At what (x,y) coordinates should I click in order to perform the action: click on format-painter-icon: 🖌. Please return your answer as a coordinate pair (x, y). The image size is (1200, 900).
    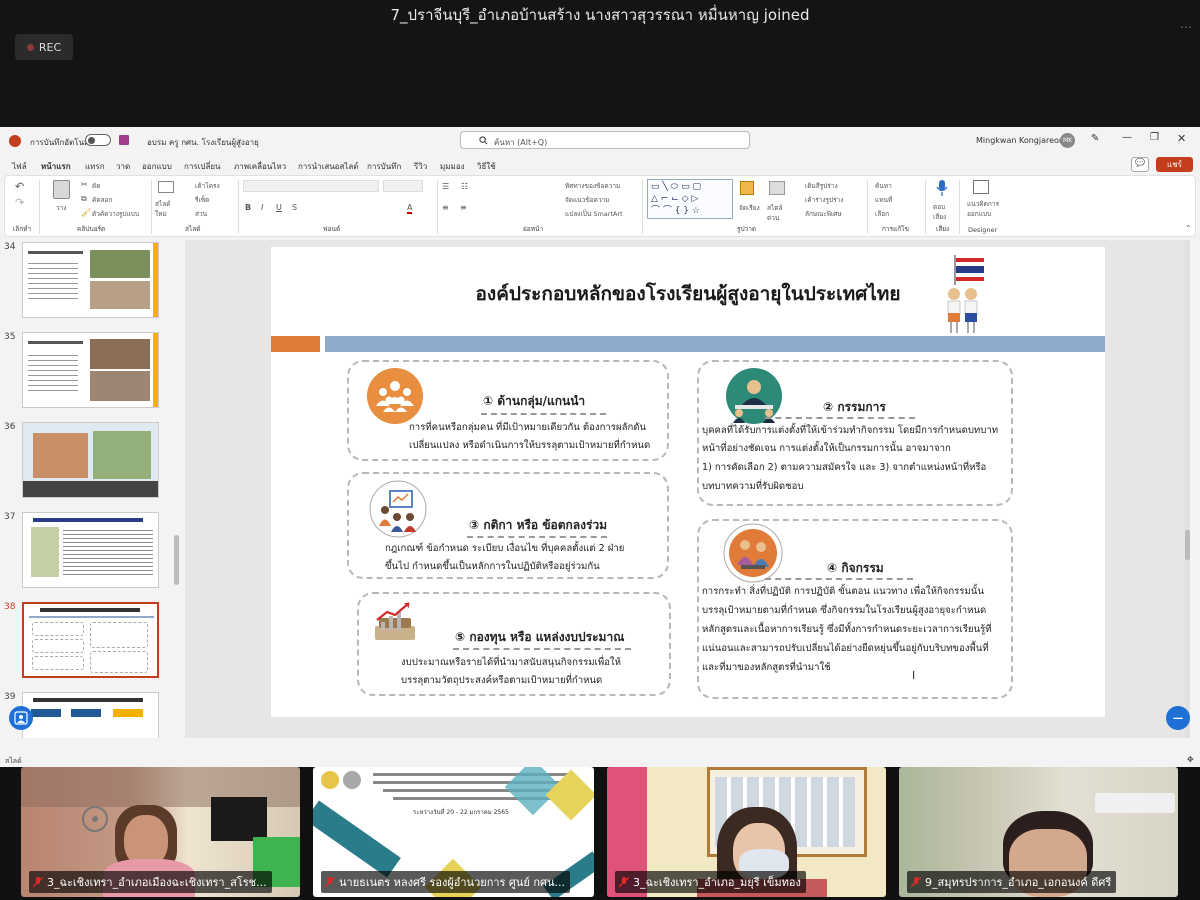
    Looking at the image, I should click on (86, 212).